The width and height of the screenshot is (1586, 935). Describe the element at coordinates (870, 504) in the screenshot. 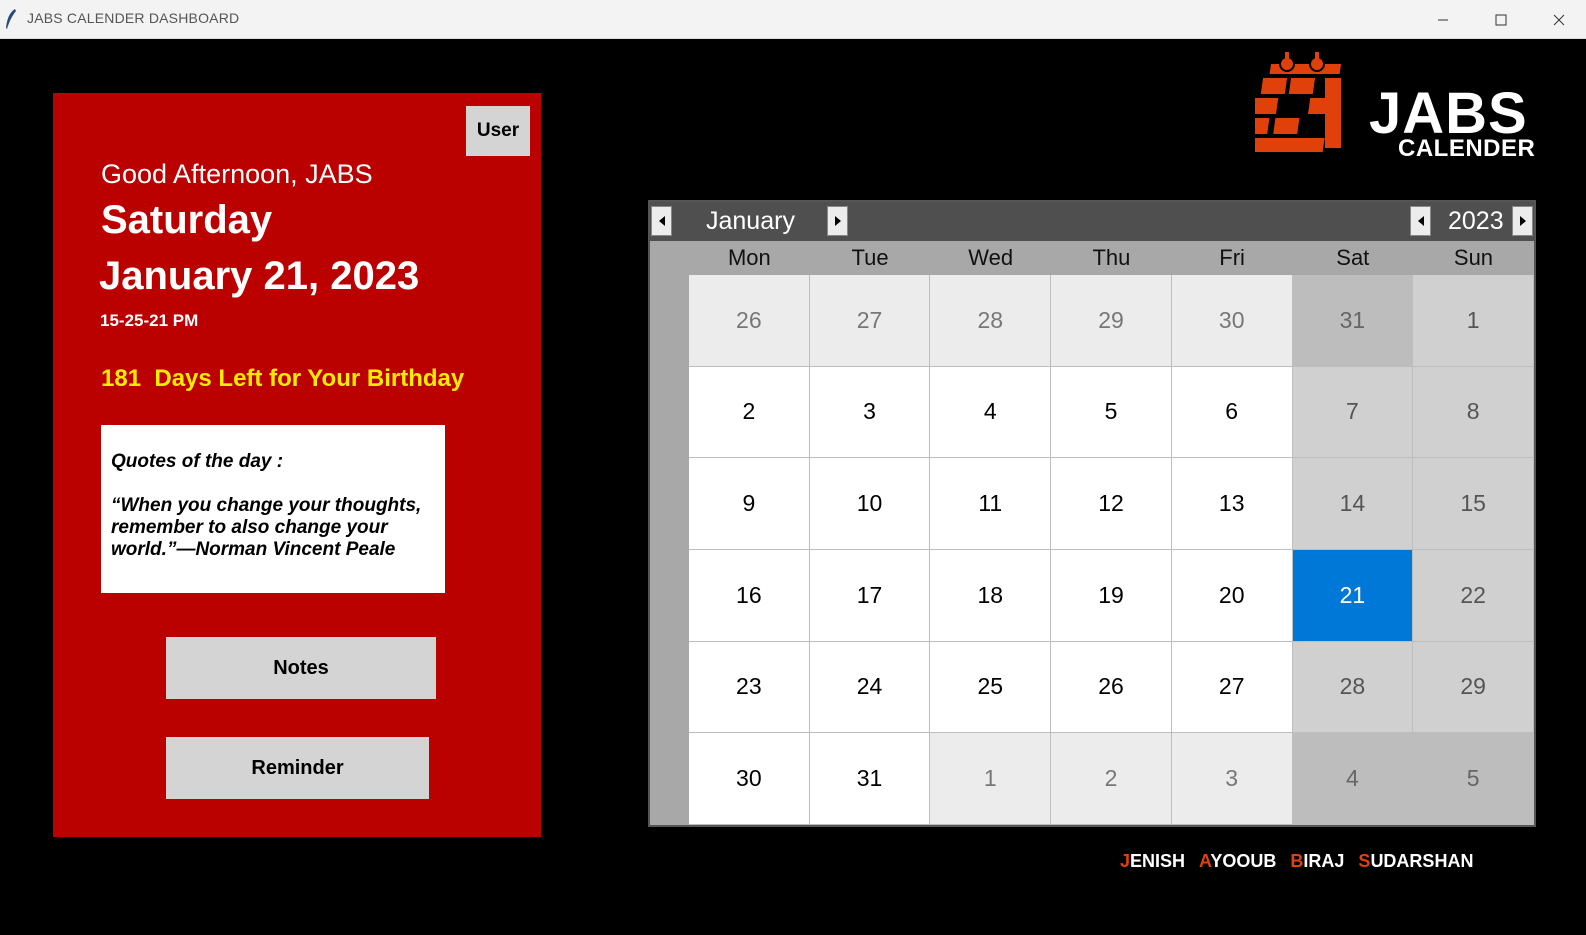

I see `day-cell: 10` at that location.